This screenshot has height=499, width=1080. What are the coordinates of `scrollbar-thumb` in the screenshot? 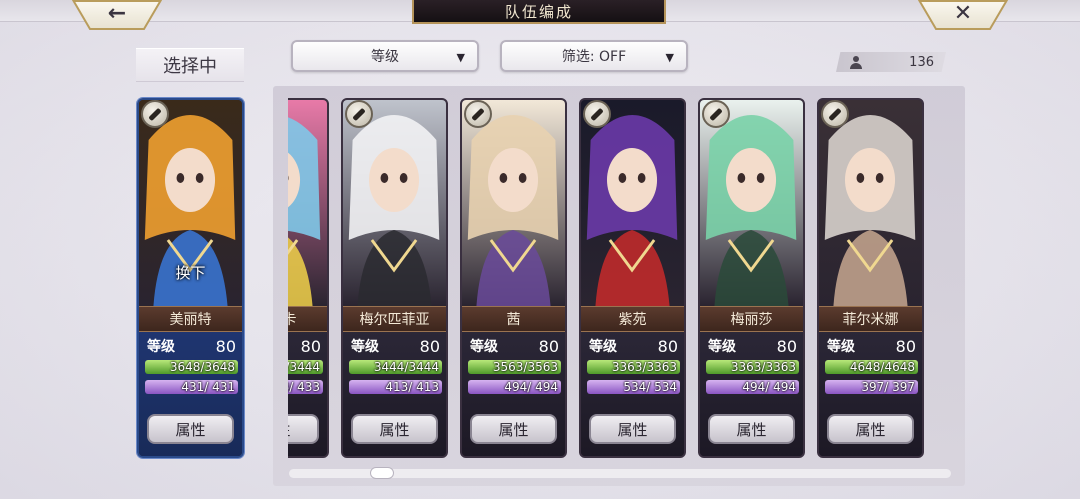 It's located at (382, 473).